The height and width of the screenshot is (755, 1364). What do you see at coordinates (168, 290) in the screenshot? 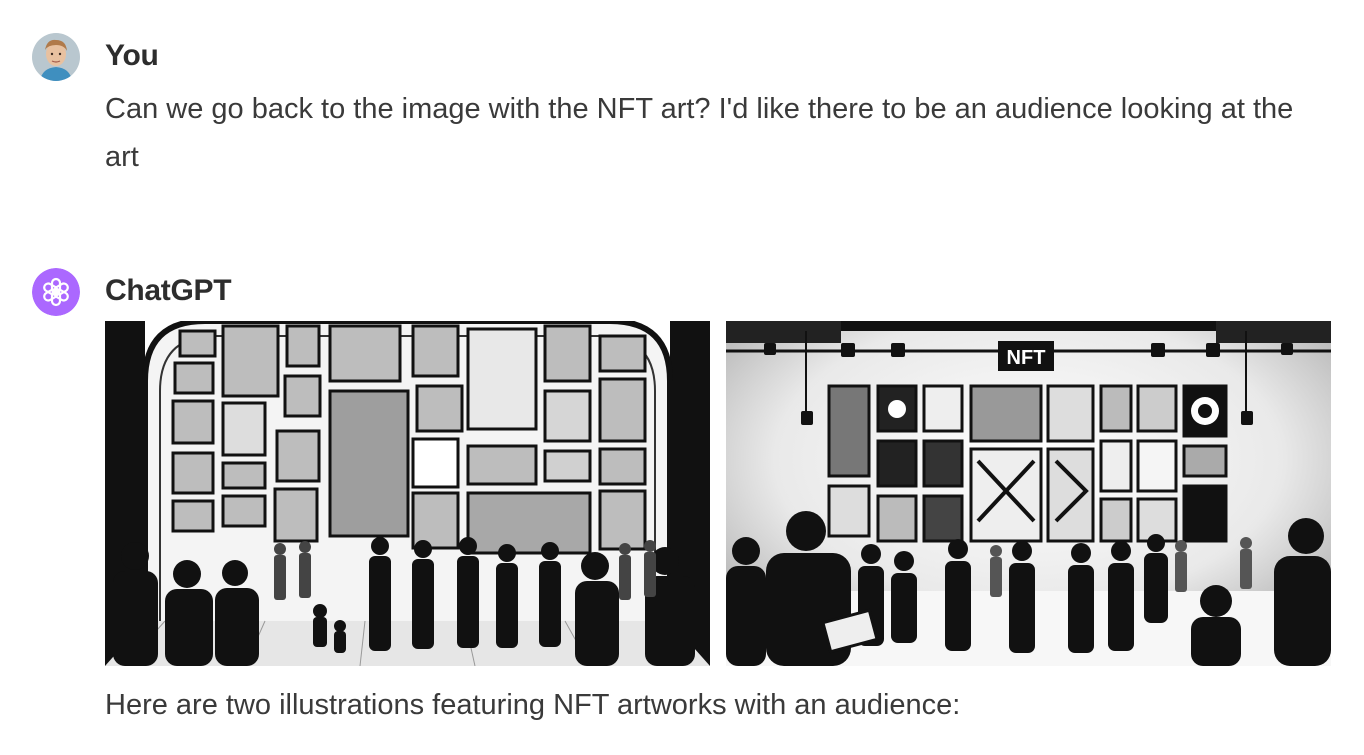
I see `assistant-author-name: ChatGPT` at bounding box center [168, 290].